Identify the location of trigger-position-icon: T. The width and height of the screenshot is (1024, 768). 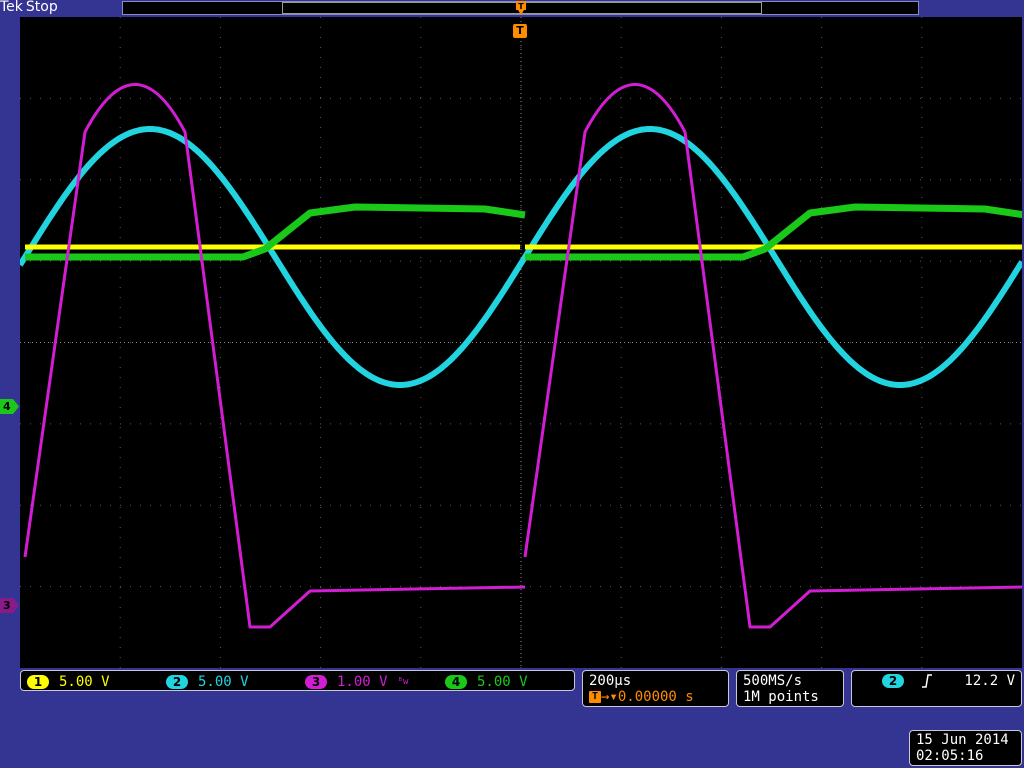
(521, 8).